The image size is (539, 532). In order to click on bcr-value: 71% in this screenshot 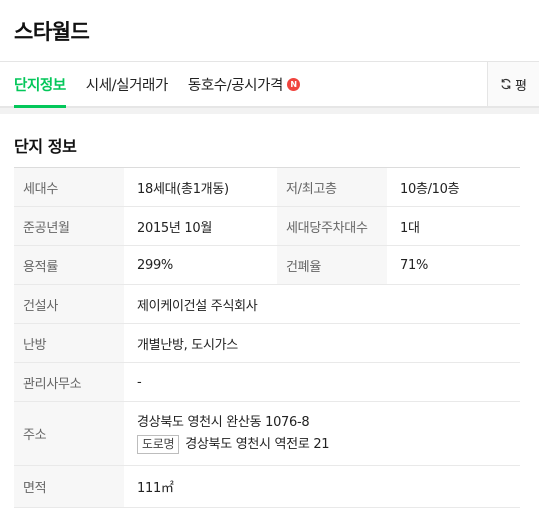, I will do `click(414, 265)`.